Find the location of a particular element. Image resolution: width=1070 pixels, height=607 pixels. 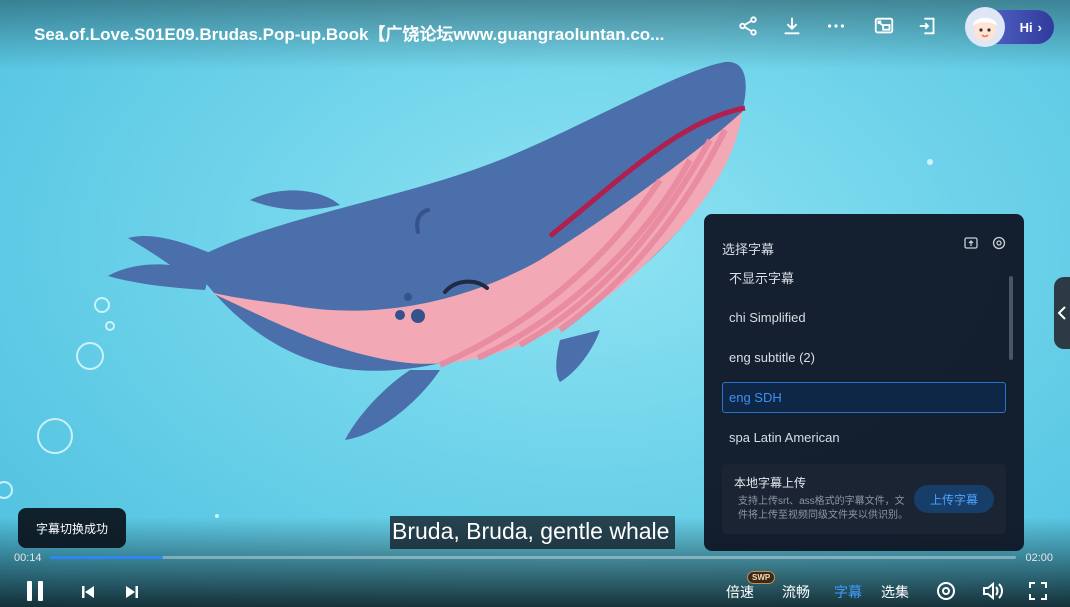

fullscreen-icon is located at coordinates (1038, 591).